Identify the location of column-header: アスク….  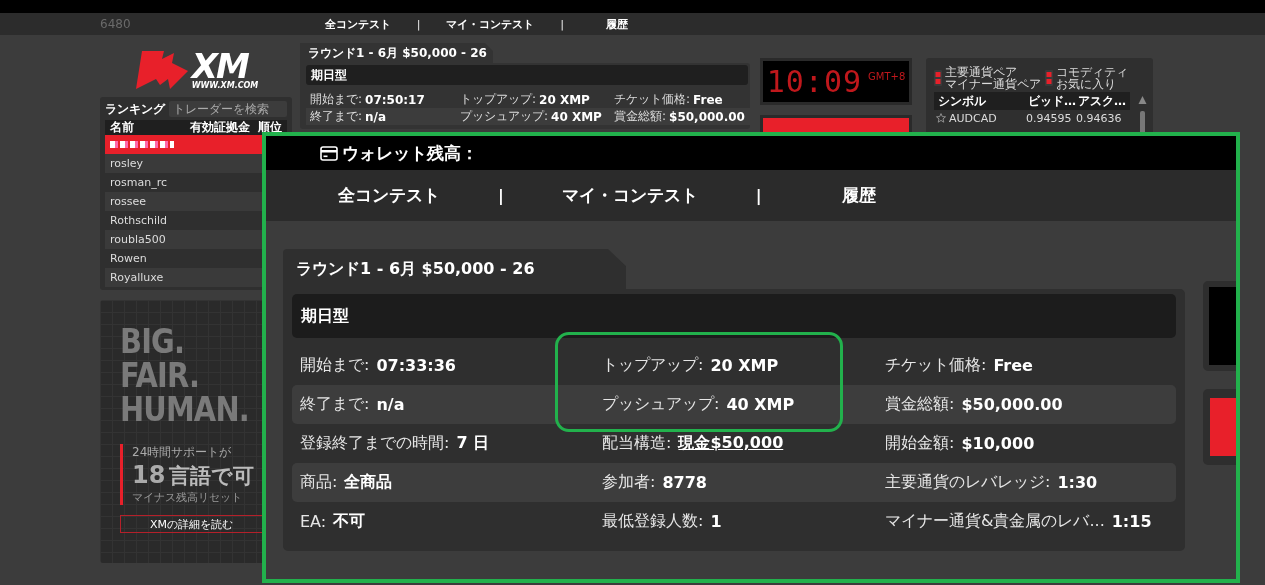
(1102, 101).